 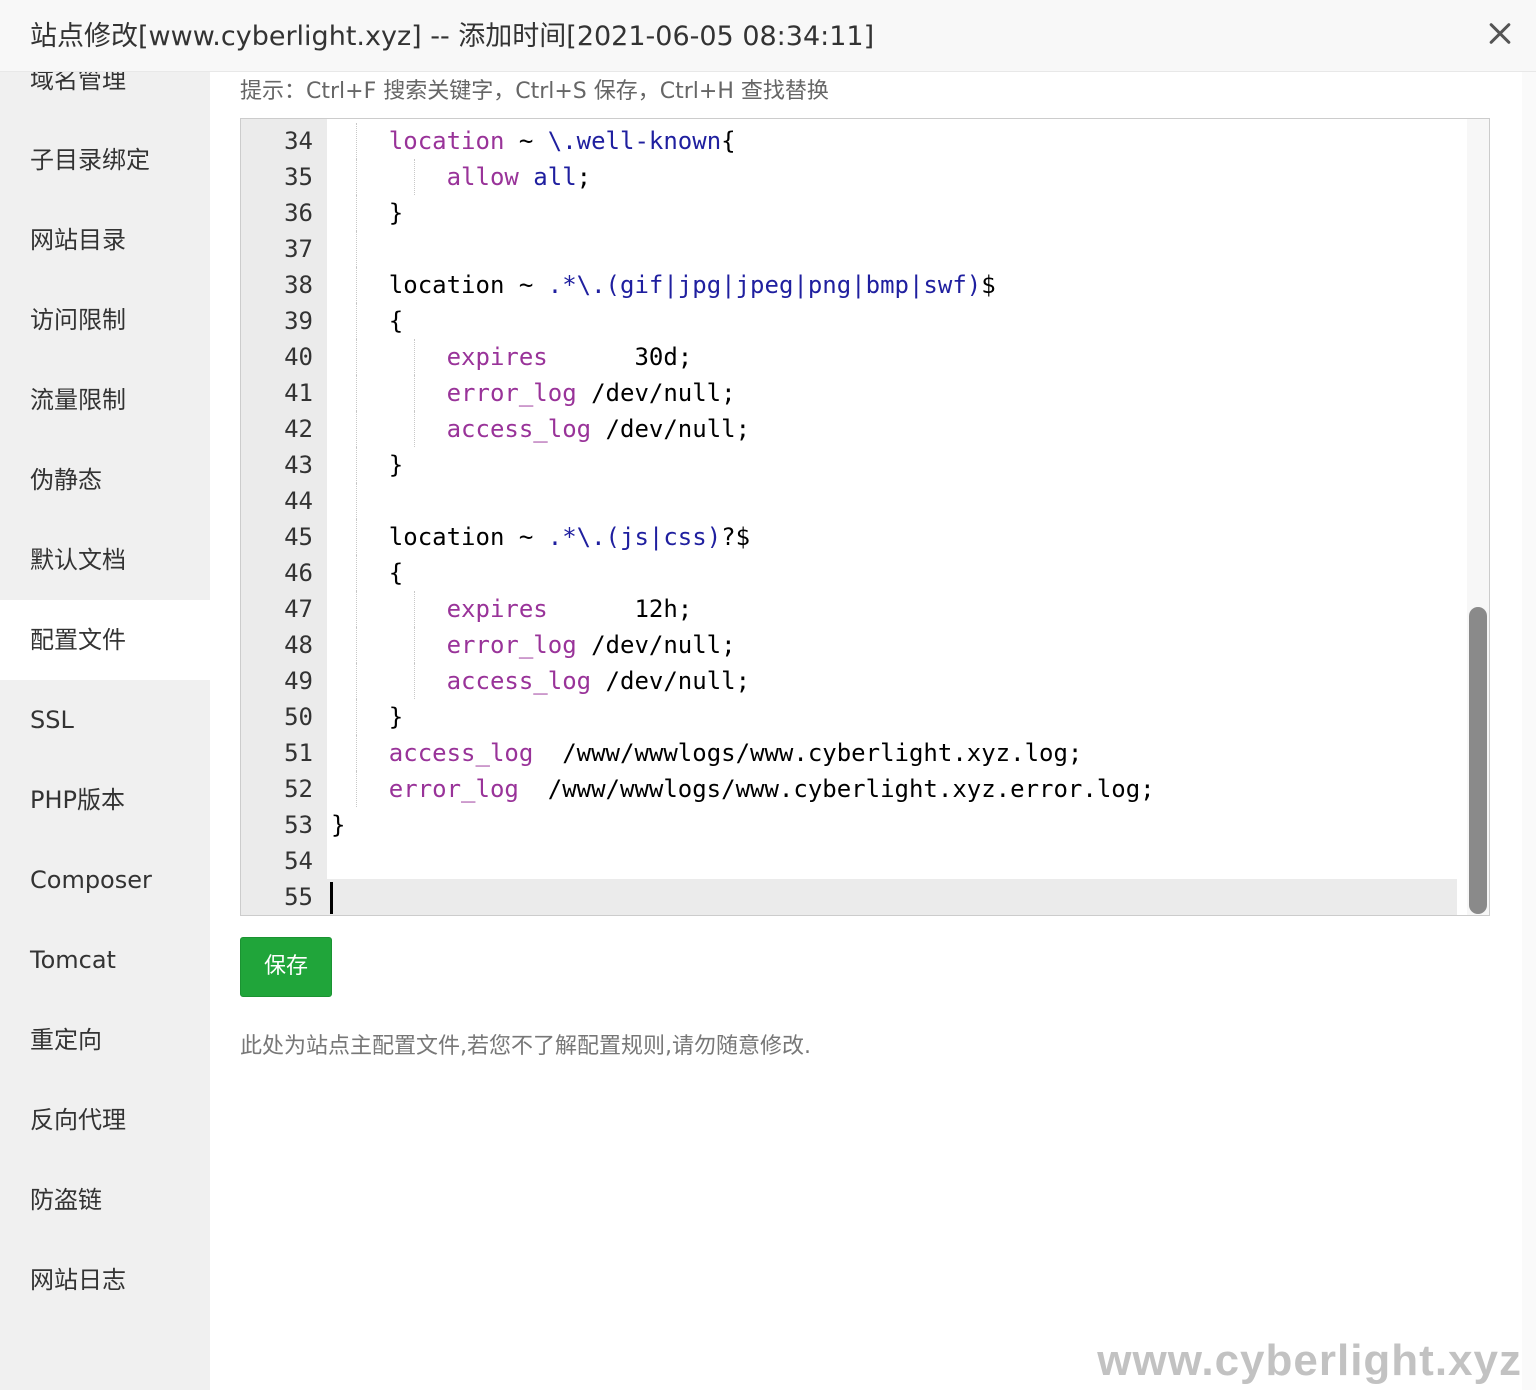 What do you see at coordinates (468, 537) in the screenshot?
I see `code-token: location ~` at bounding box center [468, 537].